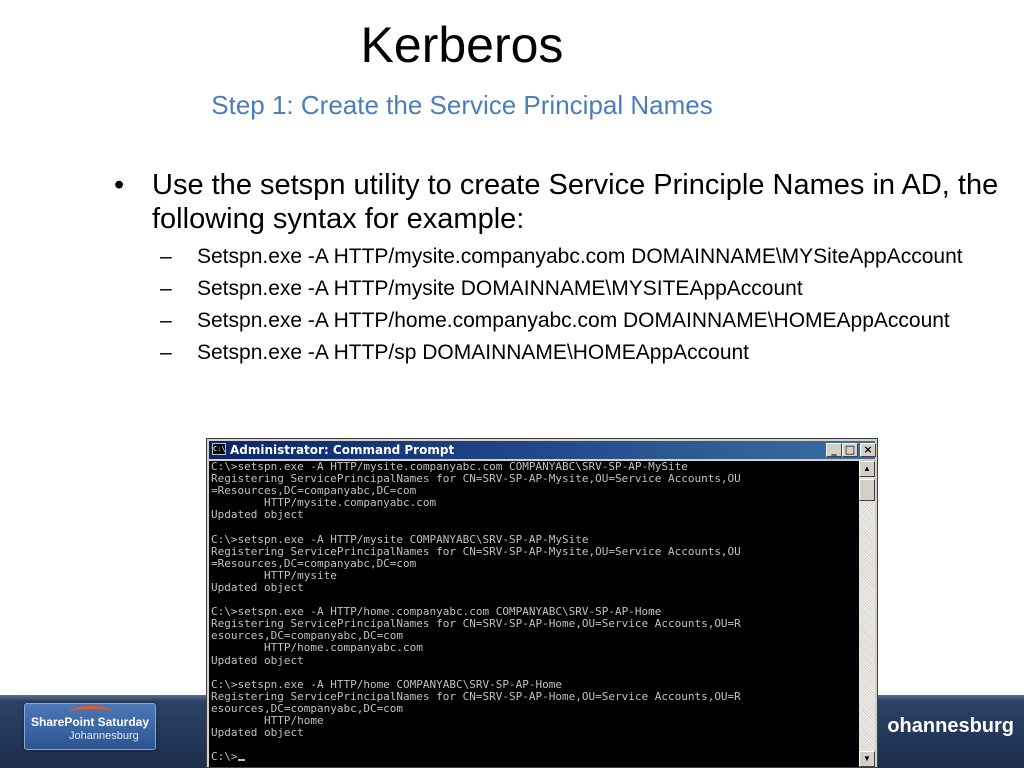 This screenshot has width=1024, height=768. Describe the element at coordinates (867, 759) in the screenshot. I see `scroll-down-button: ▼` at that location.